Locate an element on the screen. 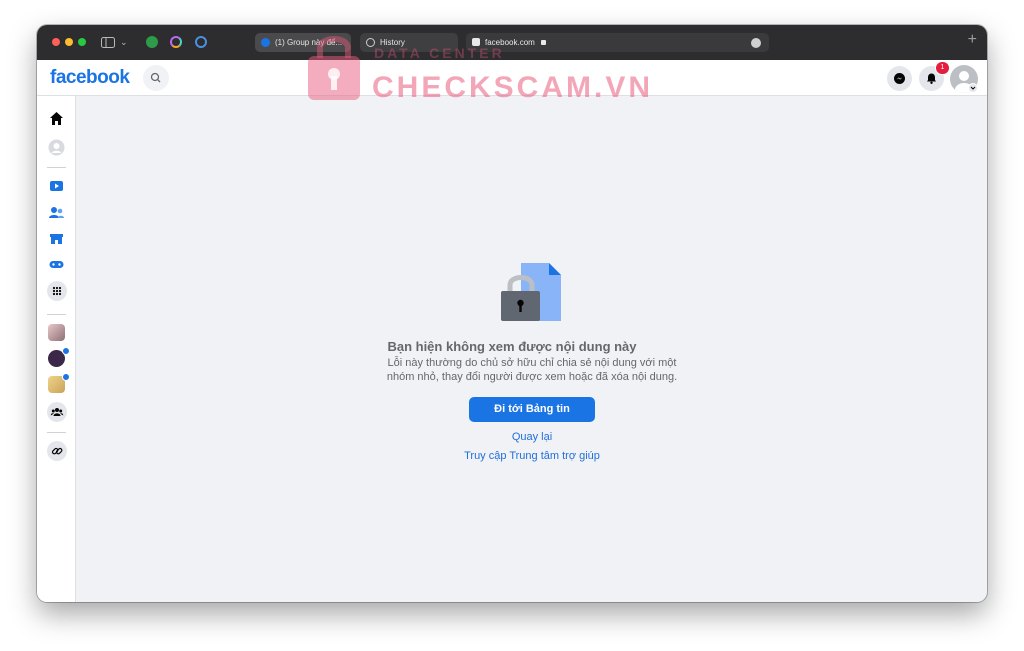  messenger-button is located at coordinates (899, 78).